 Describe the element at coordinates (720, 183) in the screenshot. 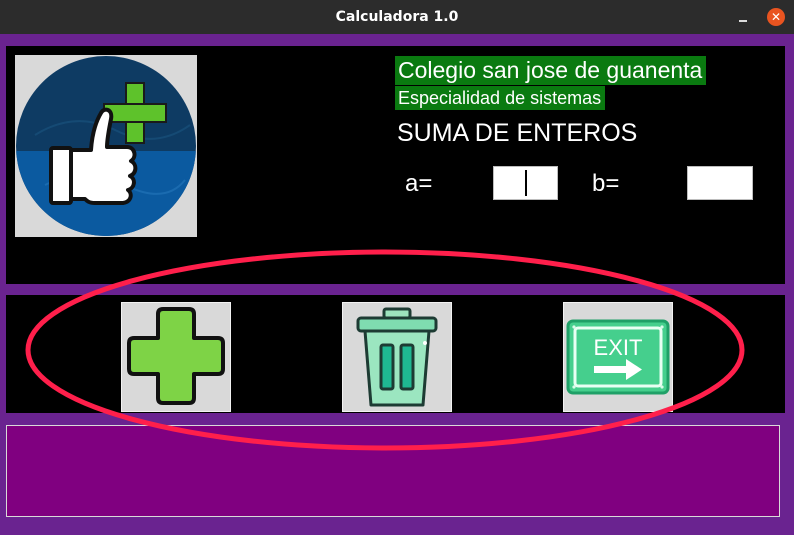

I see `b-input` at that location.